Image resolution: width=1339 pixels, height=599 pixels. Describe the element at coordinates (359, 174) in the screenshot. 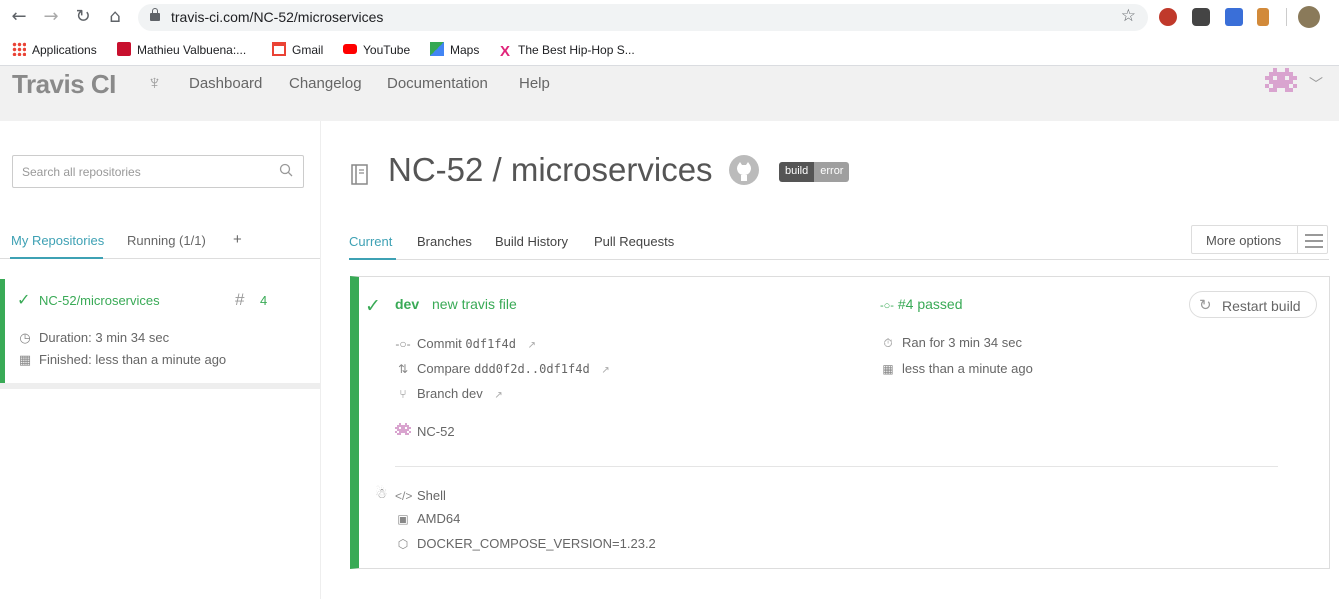

I see `repo-book-icon` at that location.